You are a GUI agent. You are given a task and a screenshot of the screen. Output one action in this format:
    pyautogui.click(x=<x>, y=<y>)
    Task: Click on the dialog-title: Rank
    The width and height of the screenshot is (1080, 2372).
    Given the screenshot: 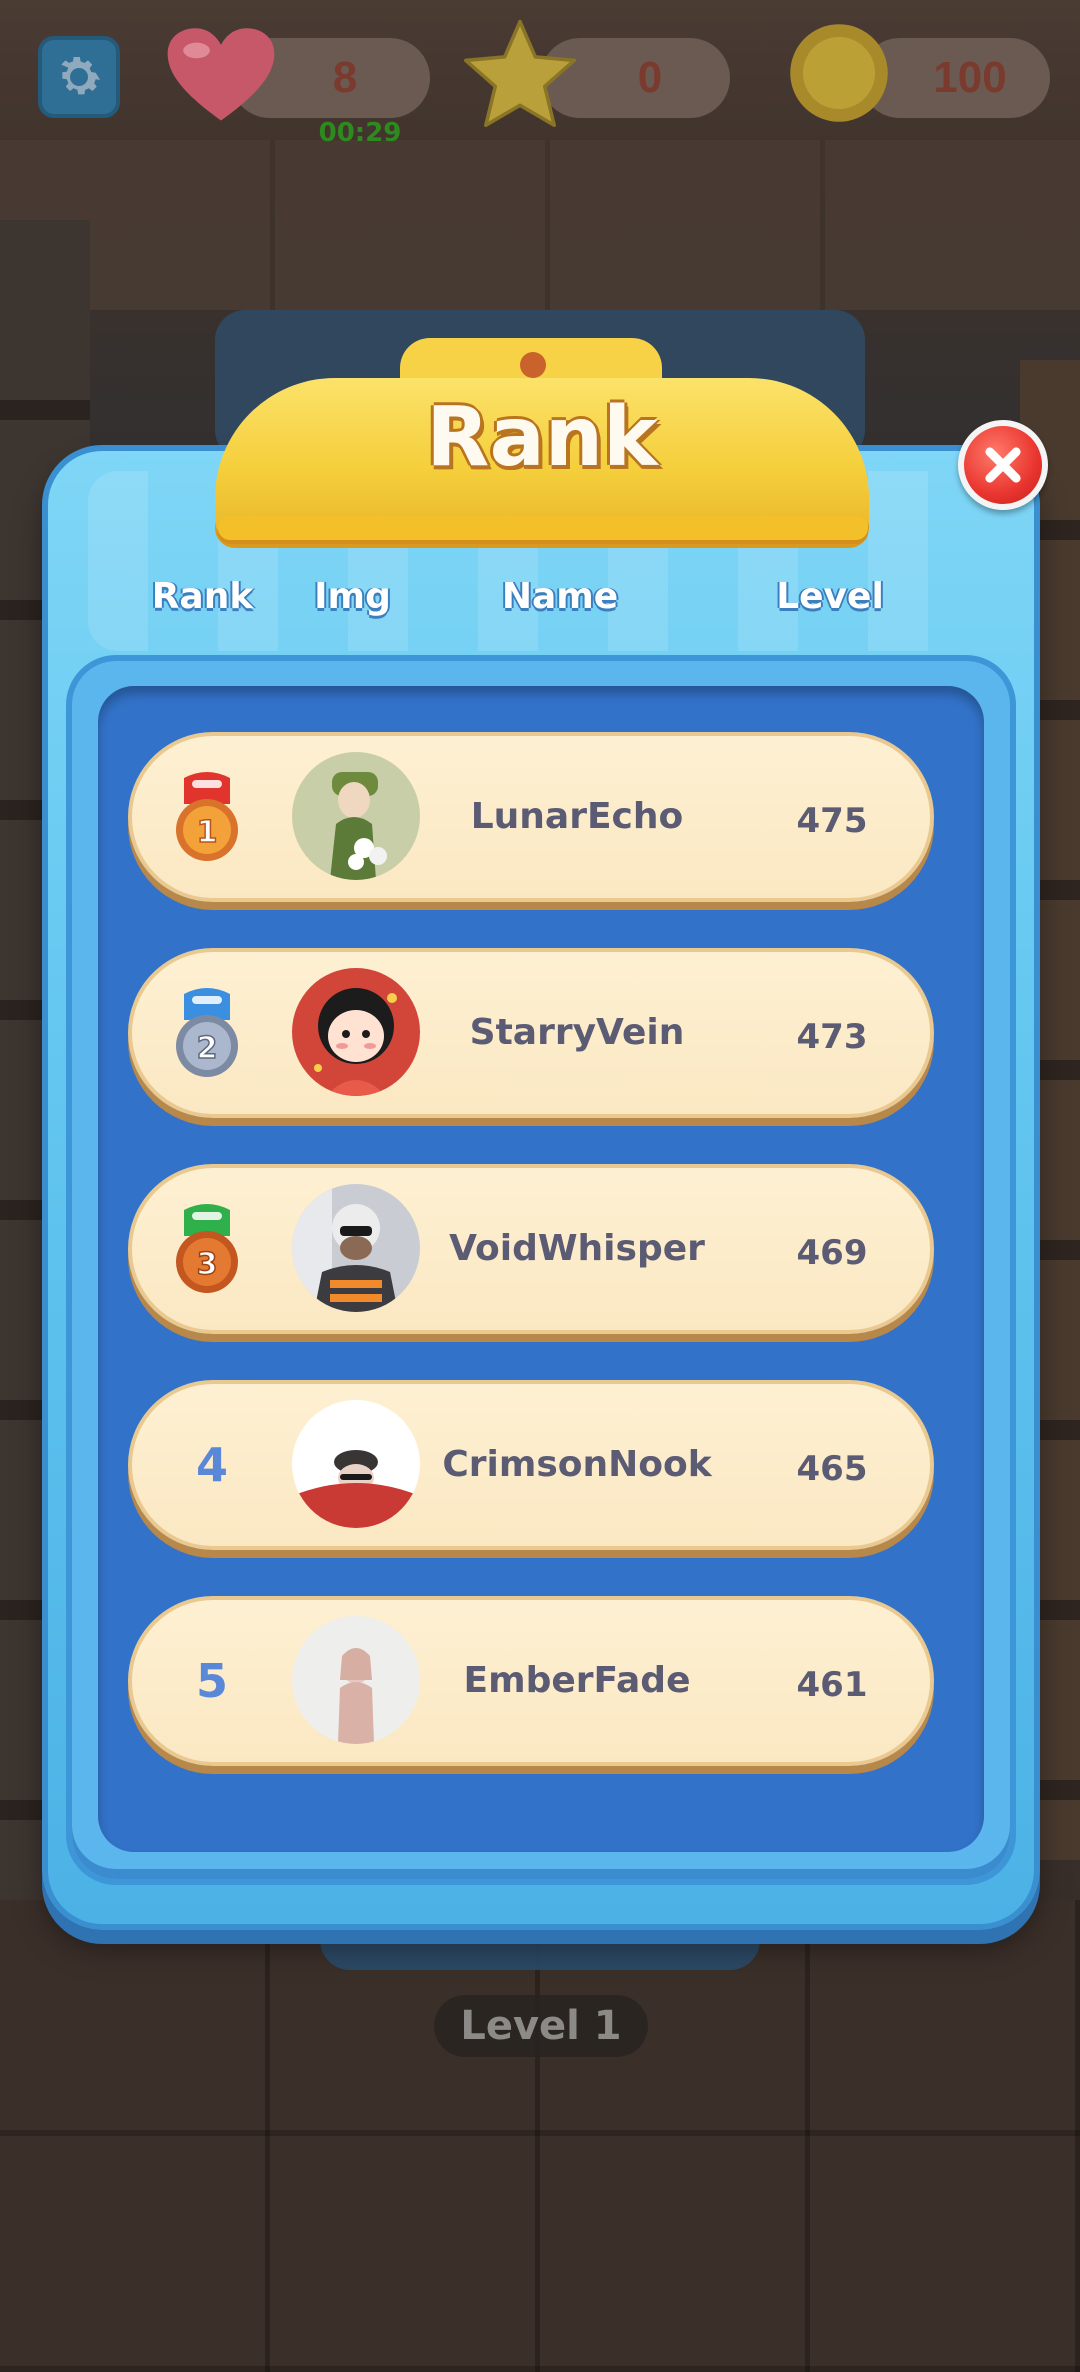 What is the action you would take?
    pyautogui.click(x=542, y=437)
    